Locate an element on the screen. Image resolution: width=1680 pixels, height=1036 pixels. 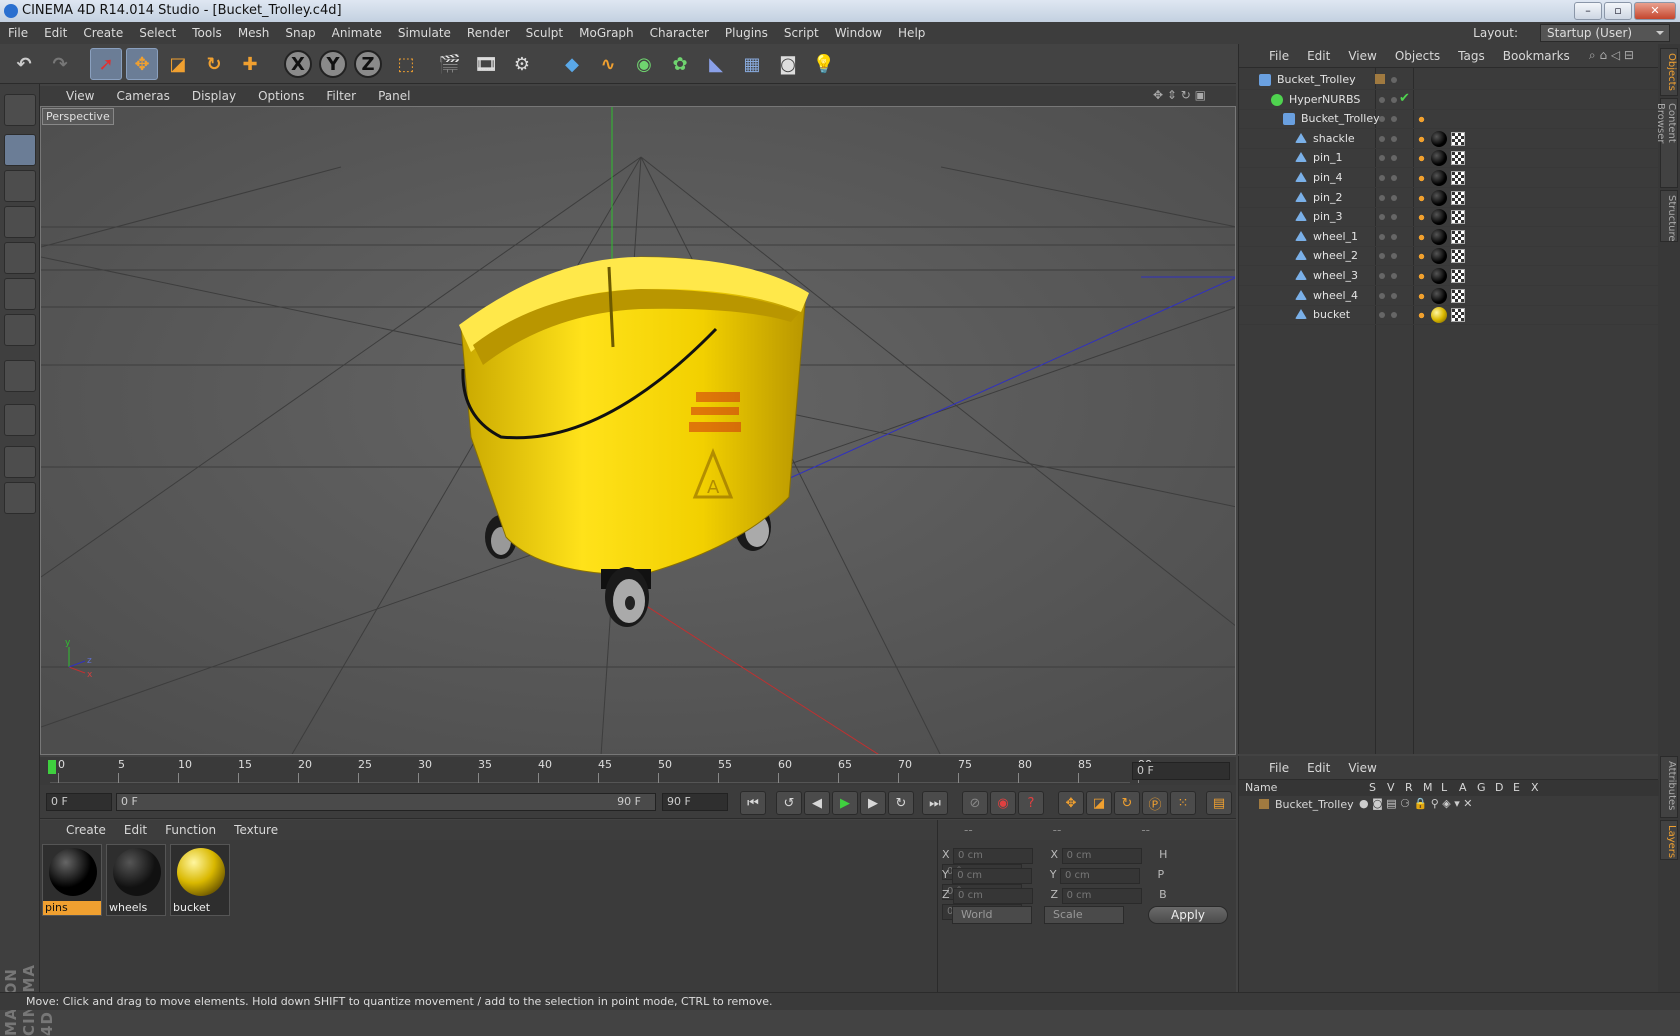
menu-script: Script is located at coordinates (801, 33).